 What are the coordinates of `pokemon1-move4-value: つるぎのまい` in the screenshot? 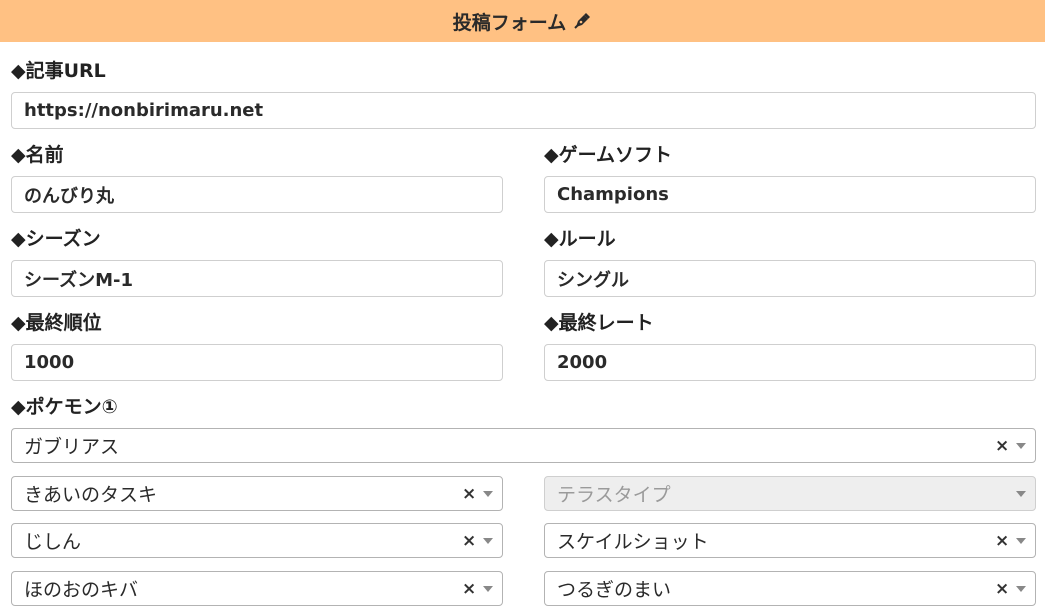 It's located at (614, 590).